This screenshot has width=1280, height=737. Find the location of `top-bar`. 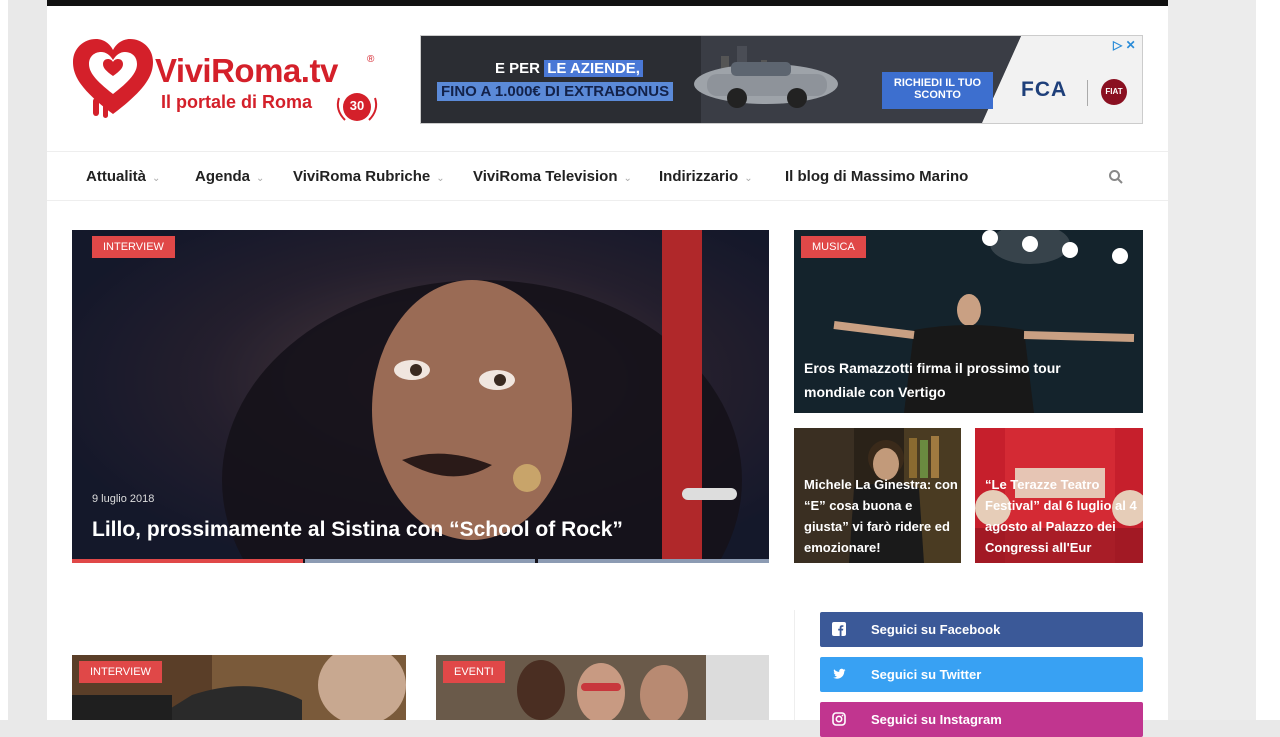

top-bar is located at coordinates (607, 3).